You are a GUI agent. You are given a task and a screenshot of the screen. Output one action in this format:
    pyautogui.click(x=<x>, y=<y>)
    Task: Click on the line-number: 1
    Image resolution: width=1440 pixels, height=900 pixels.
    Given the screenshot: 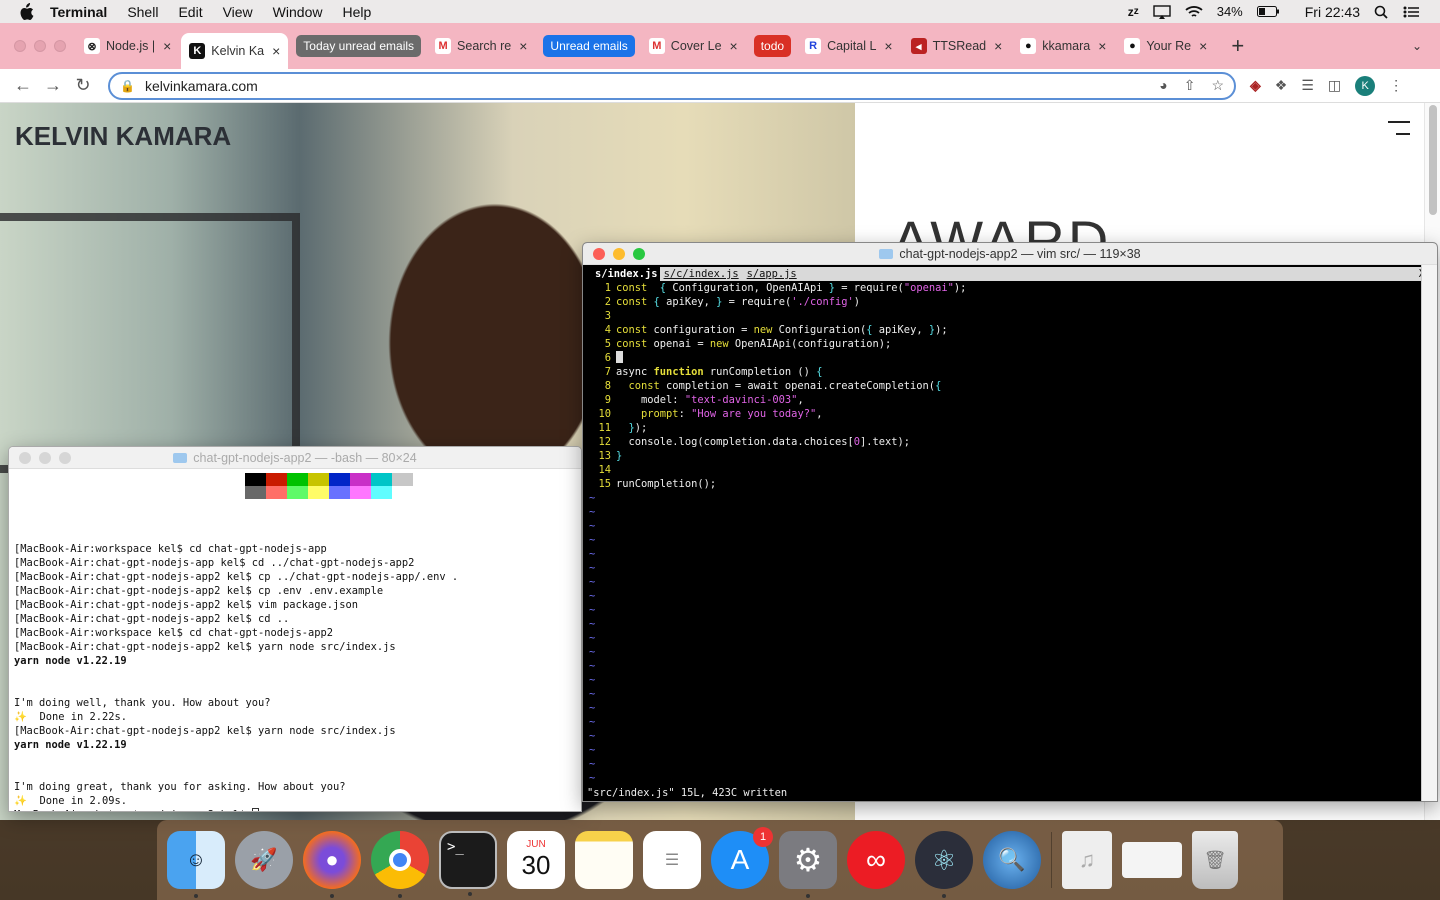 What is the action you would take?
    pyautogui.click(x=607, y=288)
    